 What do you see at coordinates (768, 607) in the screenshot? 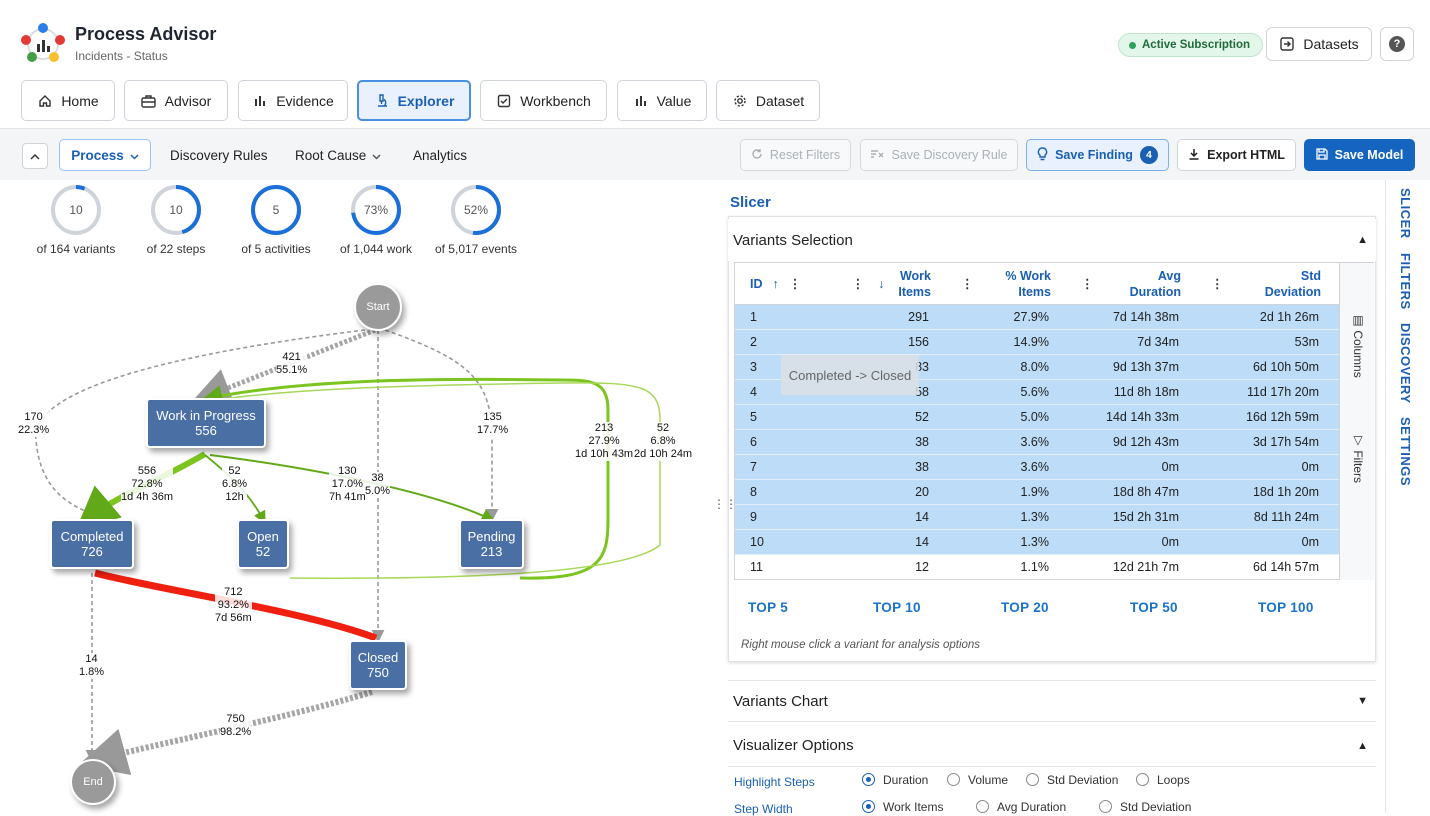
I see `top-5-link: TOP 5` at bounding box center [768, 607].